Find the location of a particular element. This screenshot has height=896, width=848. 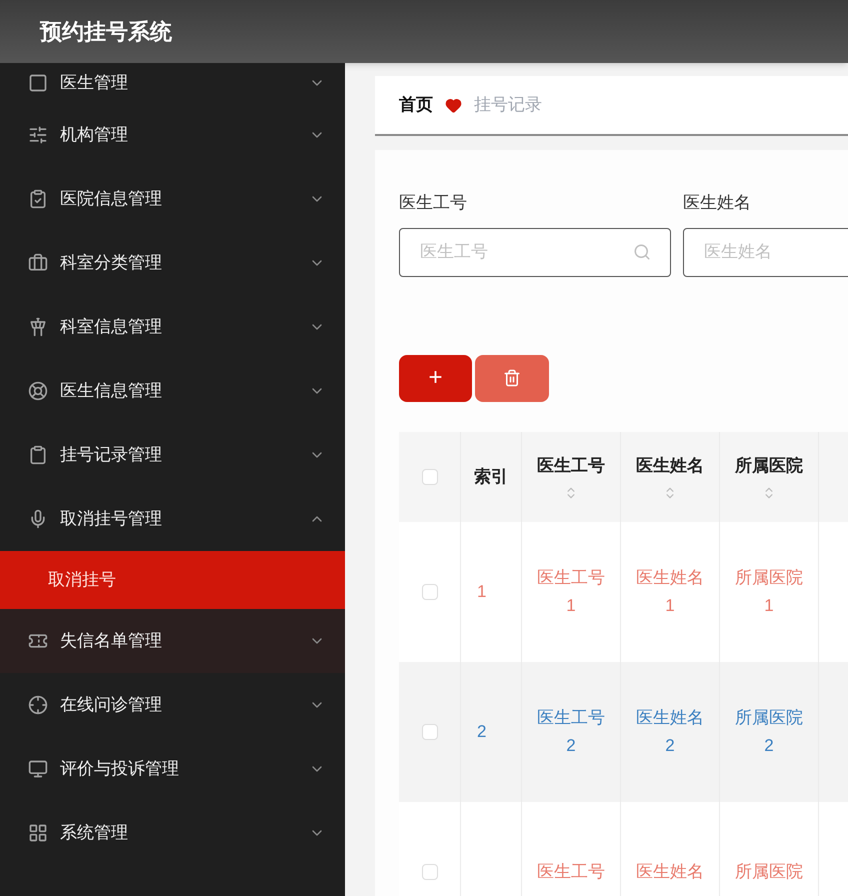

table-cell-text: 所属医院 1 is located at coordinates (769, 591).